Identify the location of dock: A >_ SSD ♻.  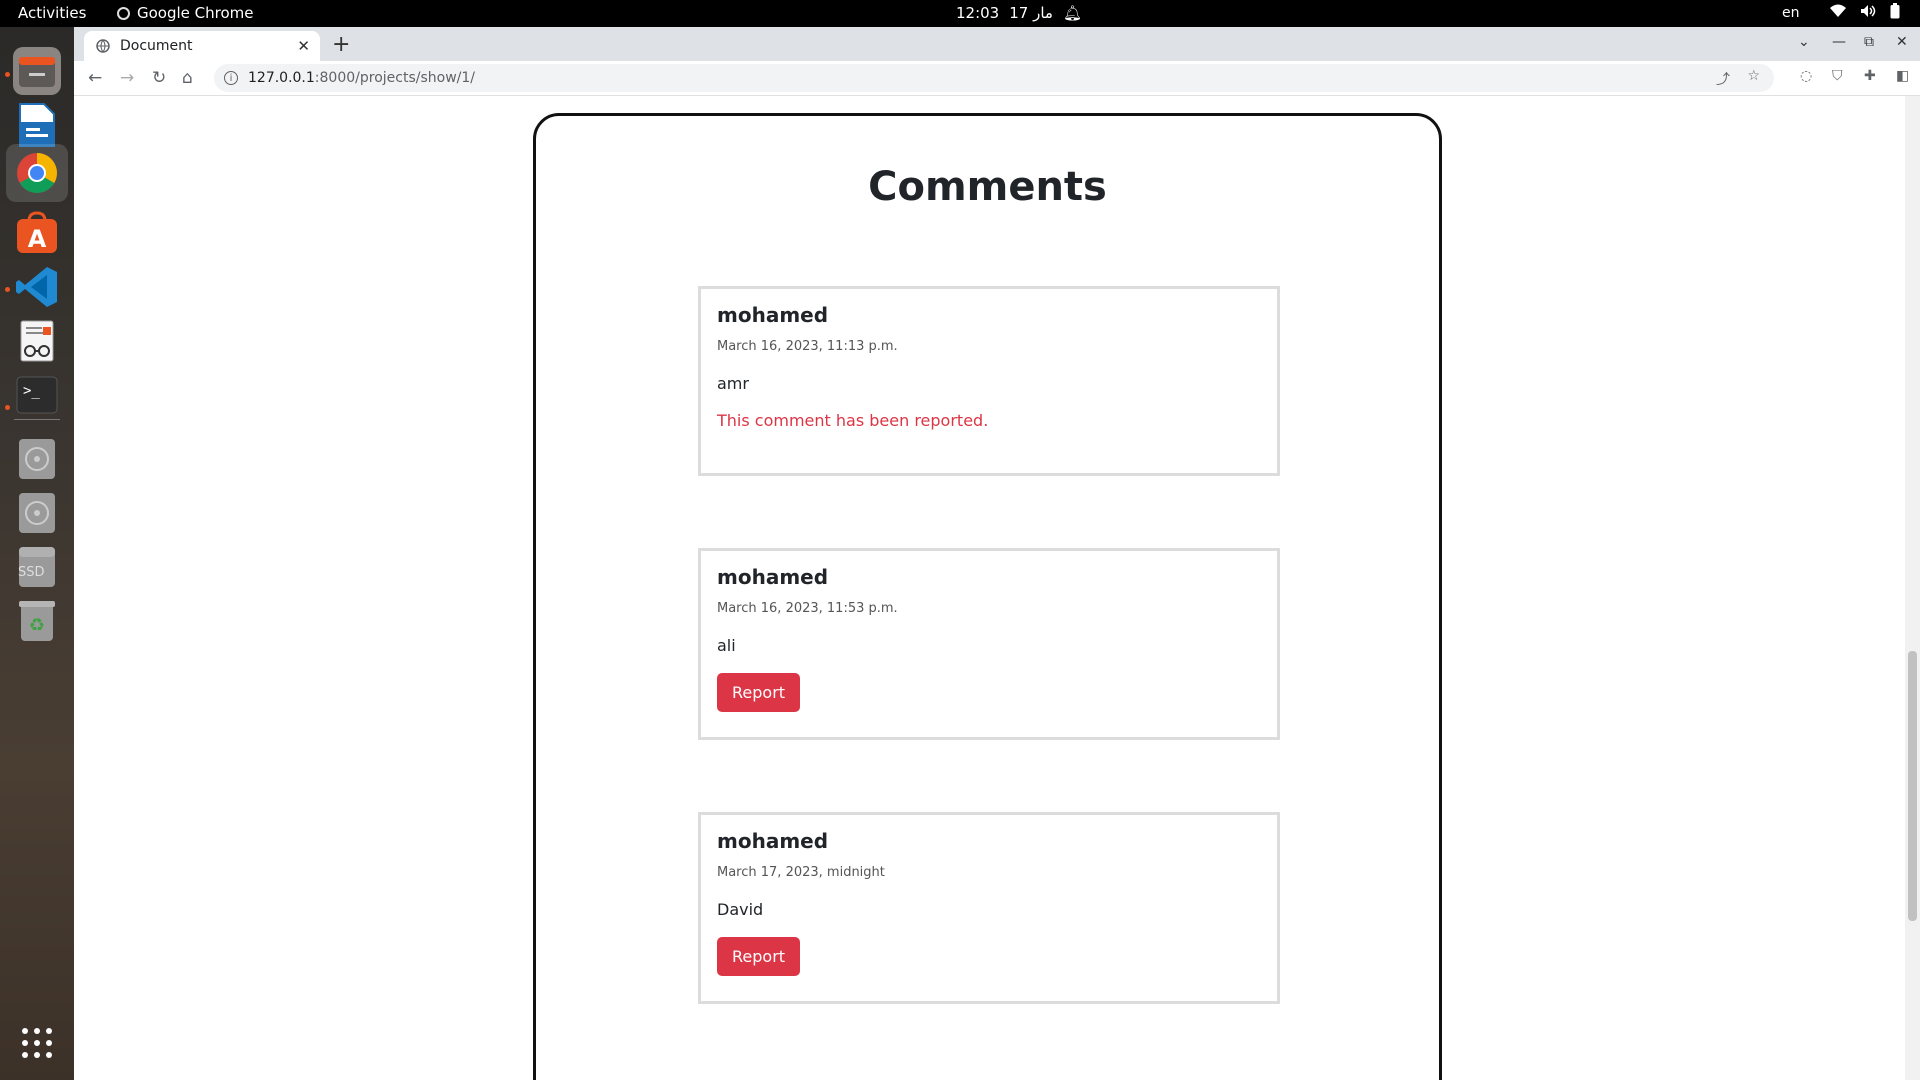
(37, 553).